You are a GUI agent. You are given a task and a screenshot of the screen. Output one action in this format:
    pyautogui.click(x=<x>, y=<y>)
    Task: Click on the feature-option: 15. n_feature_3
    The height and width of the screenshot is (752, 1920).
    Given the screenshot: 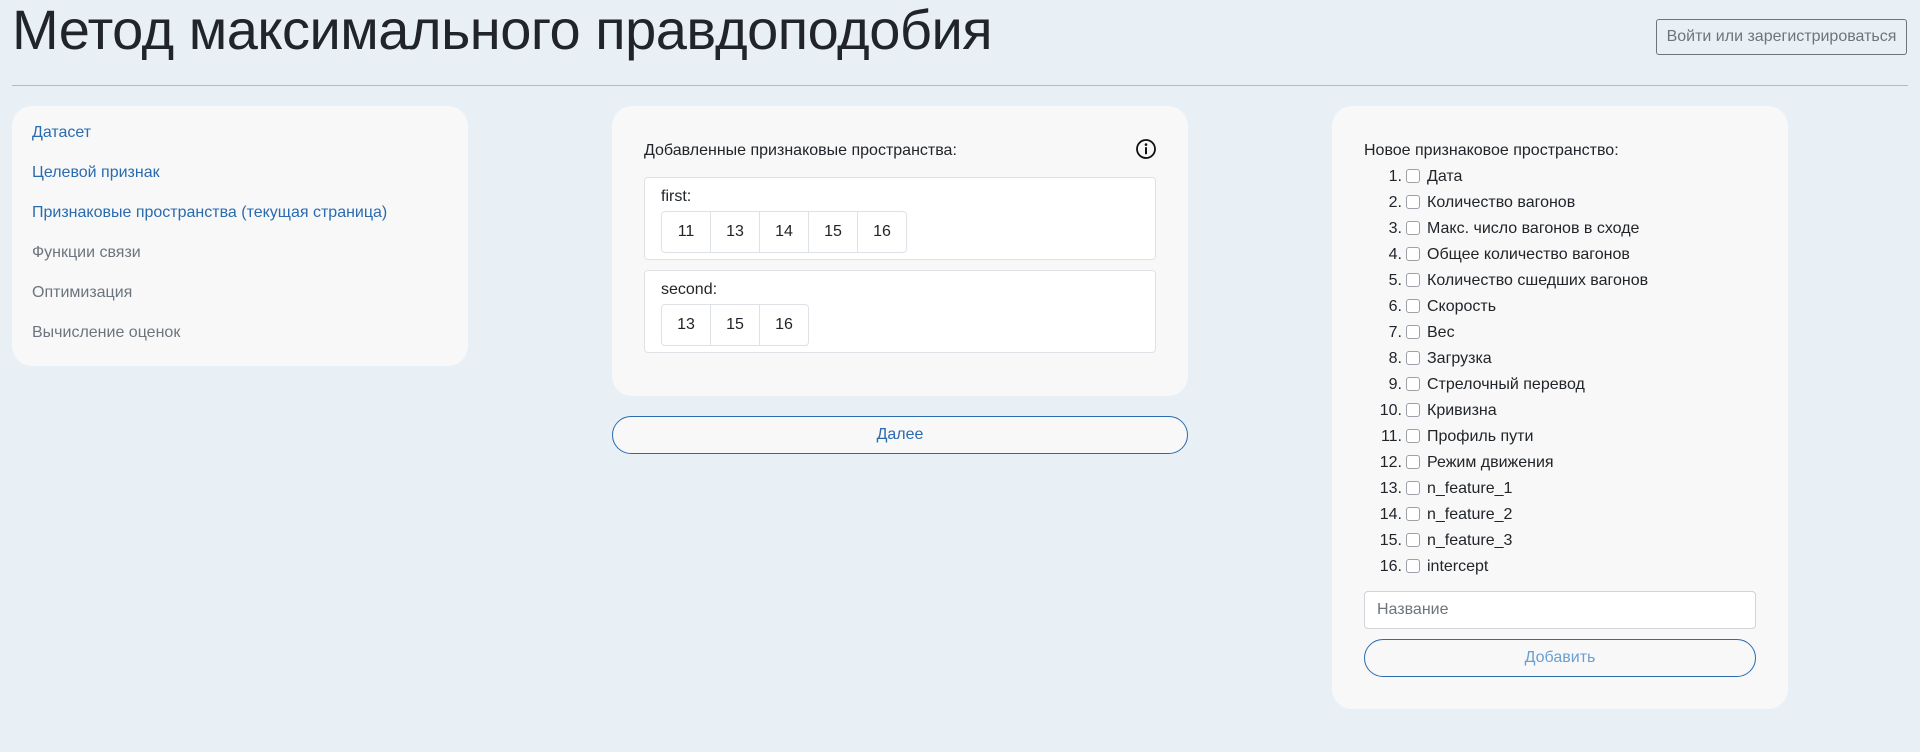 What is the action you would take?
    pyautogui.click(x=1506, y=541)
    